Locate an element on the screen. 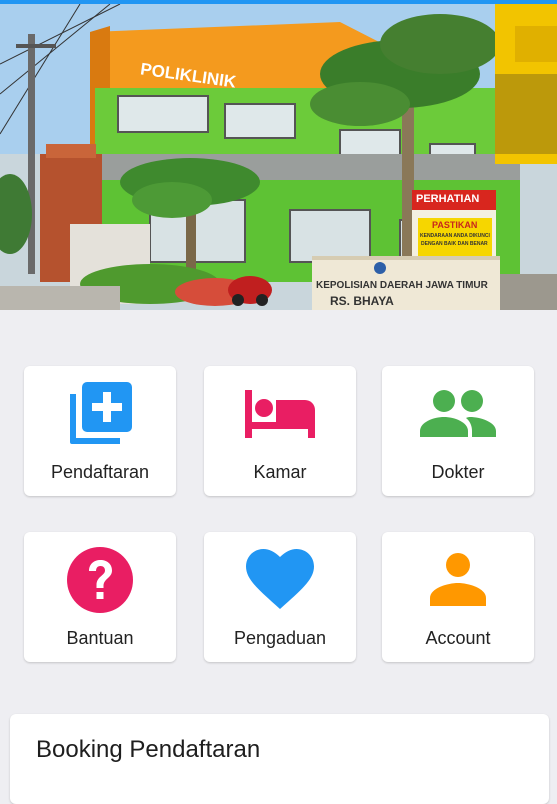 The image size is (557, 804). menu-tile-account: Account is located at coordinates (458, 597).